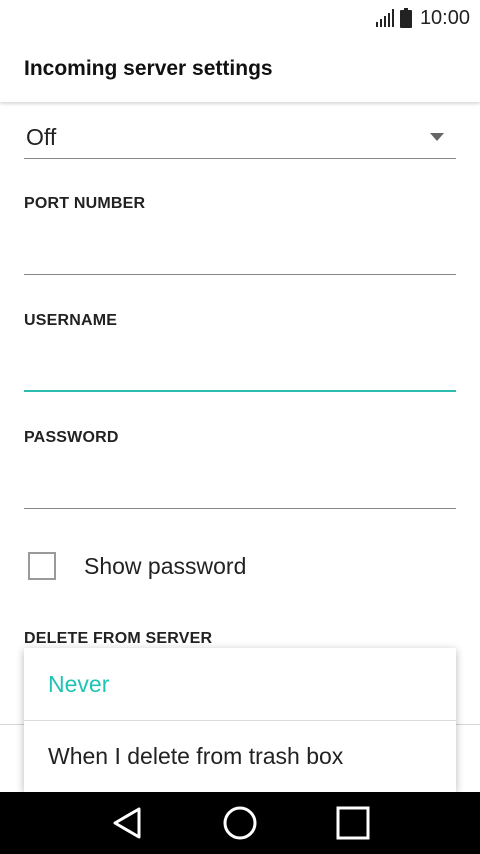  Describe the element at coordinates (71, 320) in the screenshot. I see `username-label: USERNAME` at that location.